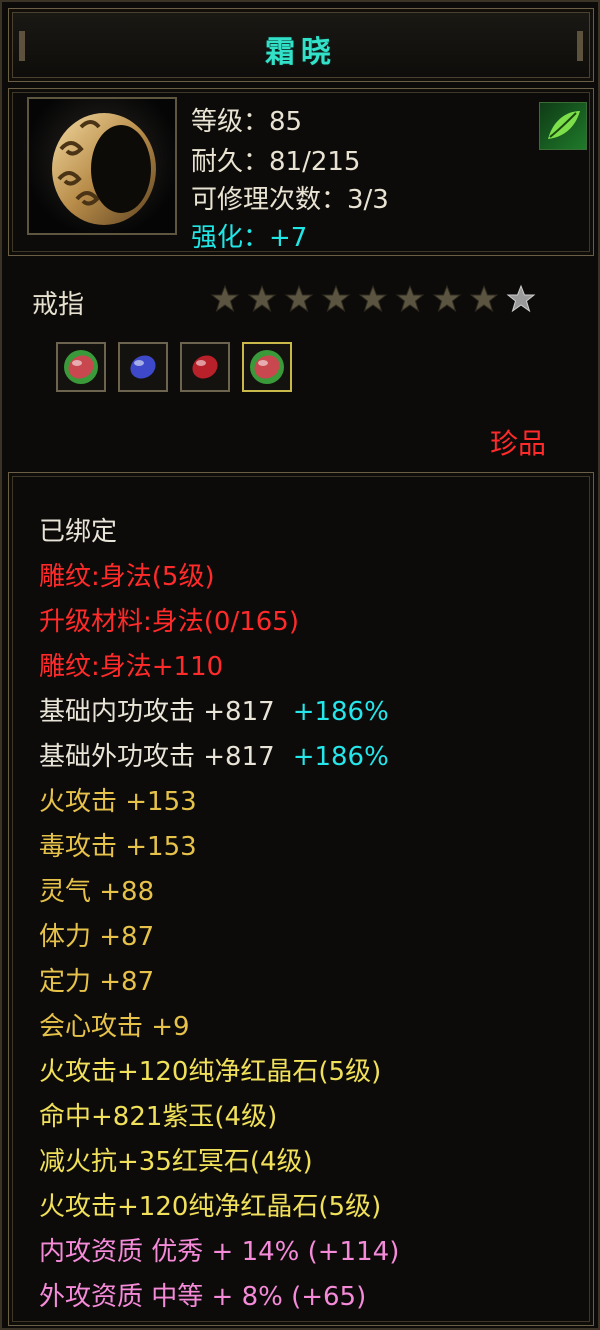  Describe the element at coordinates (301, 52) in the screenshot. I see `item-name: 霜晓` at that location.